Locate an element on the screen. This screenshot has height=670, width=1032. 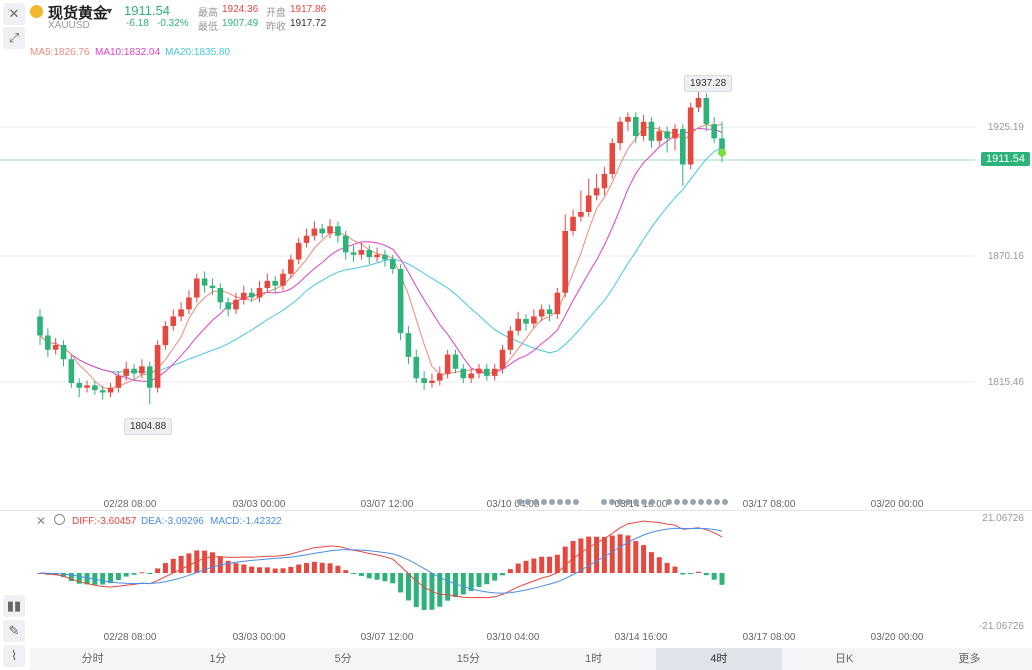
tab-daily: 日K is located at coordinates (844, 659).